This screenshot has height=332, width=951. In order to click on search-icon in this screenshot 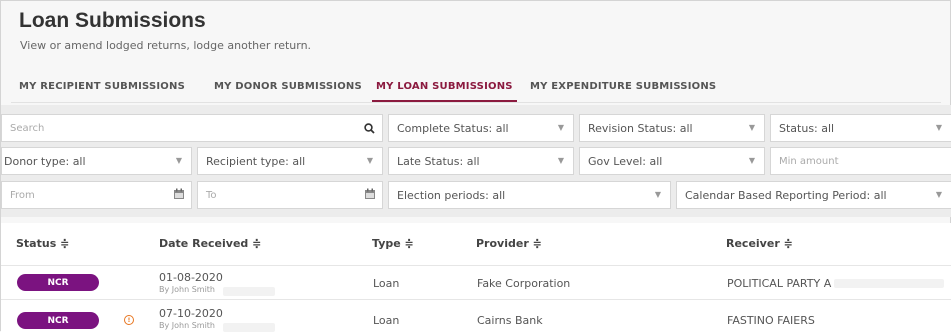, I will do `click(369, 128)`.